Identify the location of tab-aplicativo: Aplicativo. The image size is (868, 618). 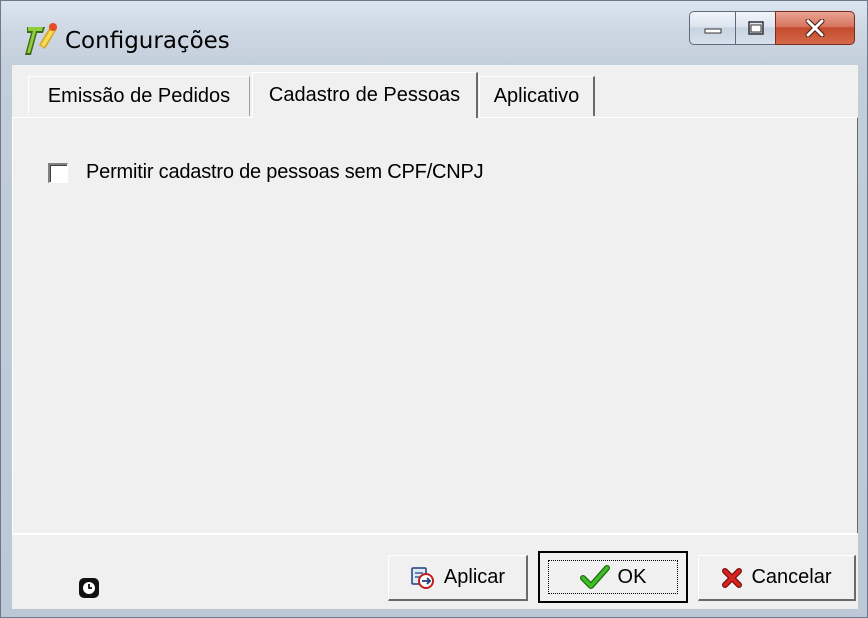
(537, 96).